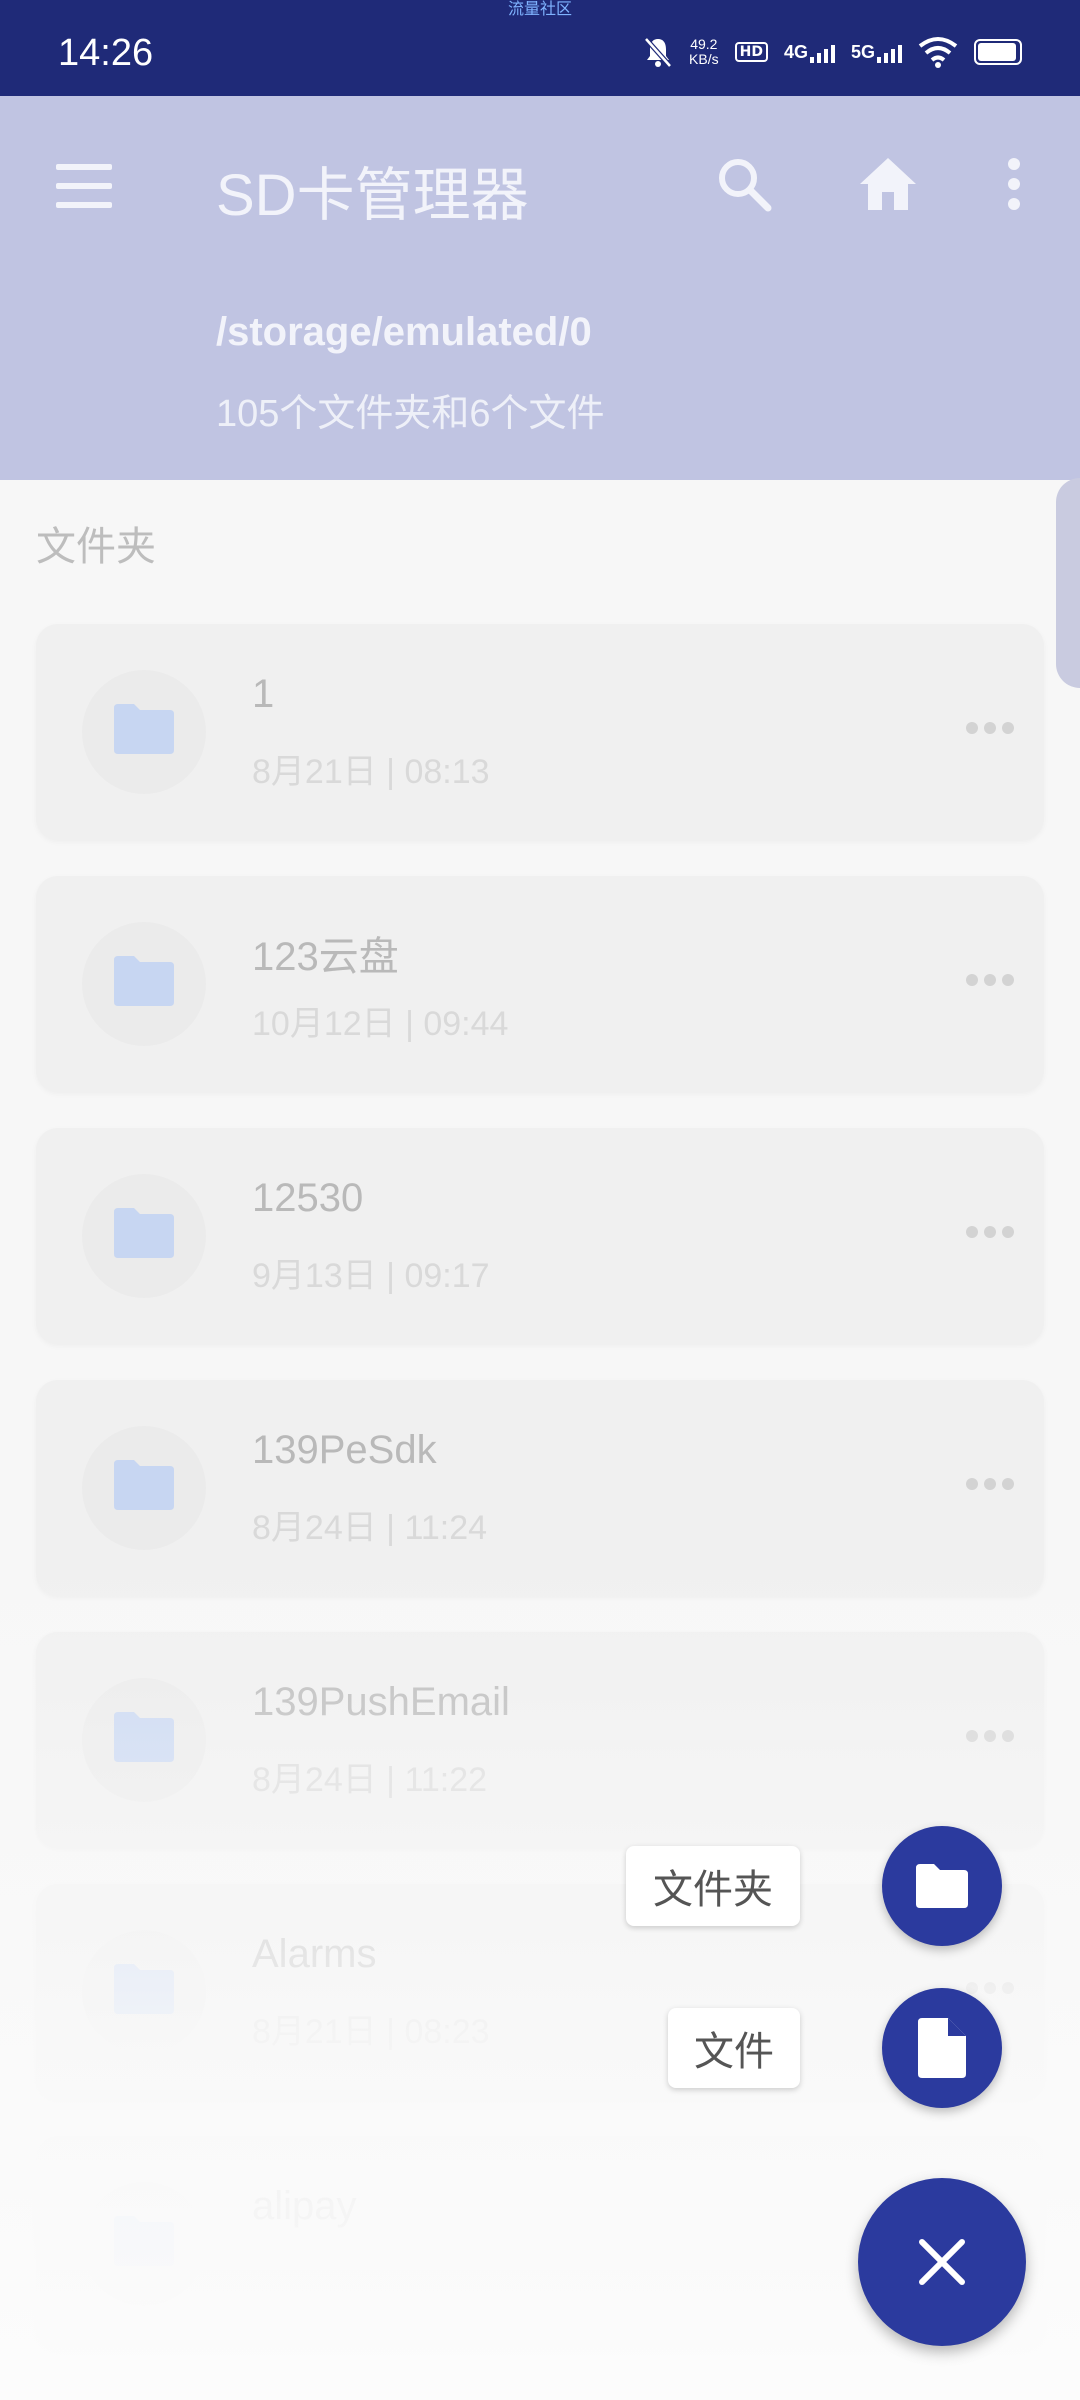 This screenshot has width=1080, height=2400. What do you see at coordinates (371, 1276) in the screenshot?
I see `folder-date: 9月13日 | 09:17` at bounding box center [371, 1276].